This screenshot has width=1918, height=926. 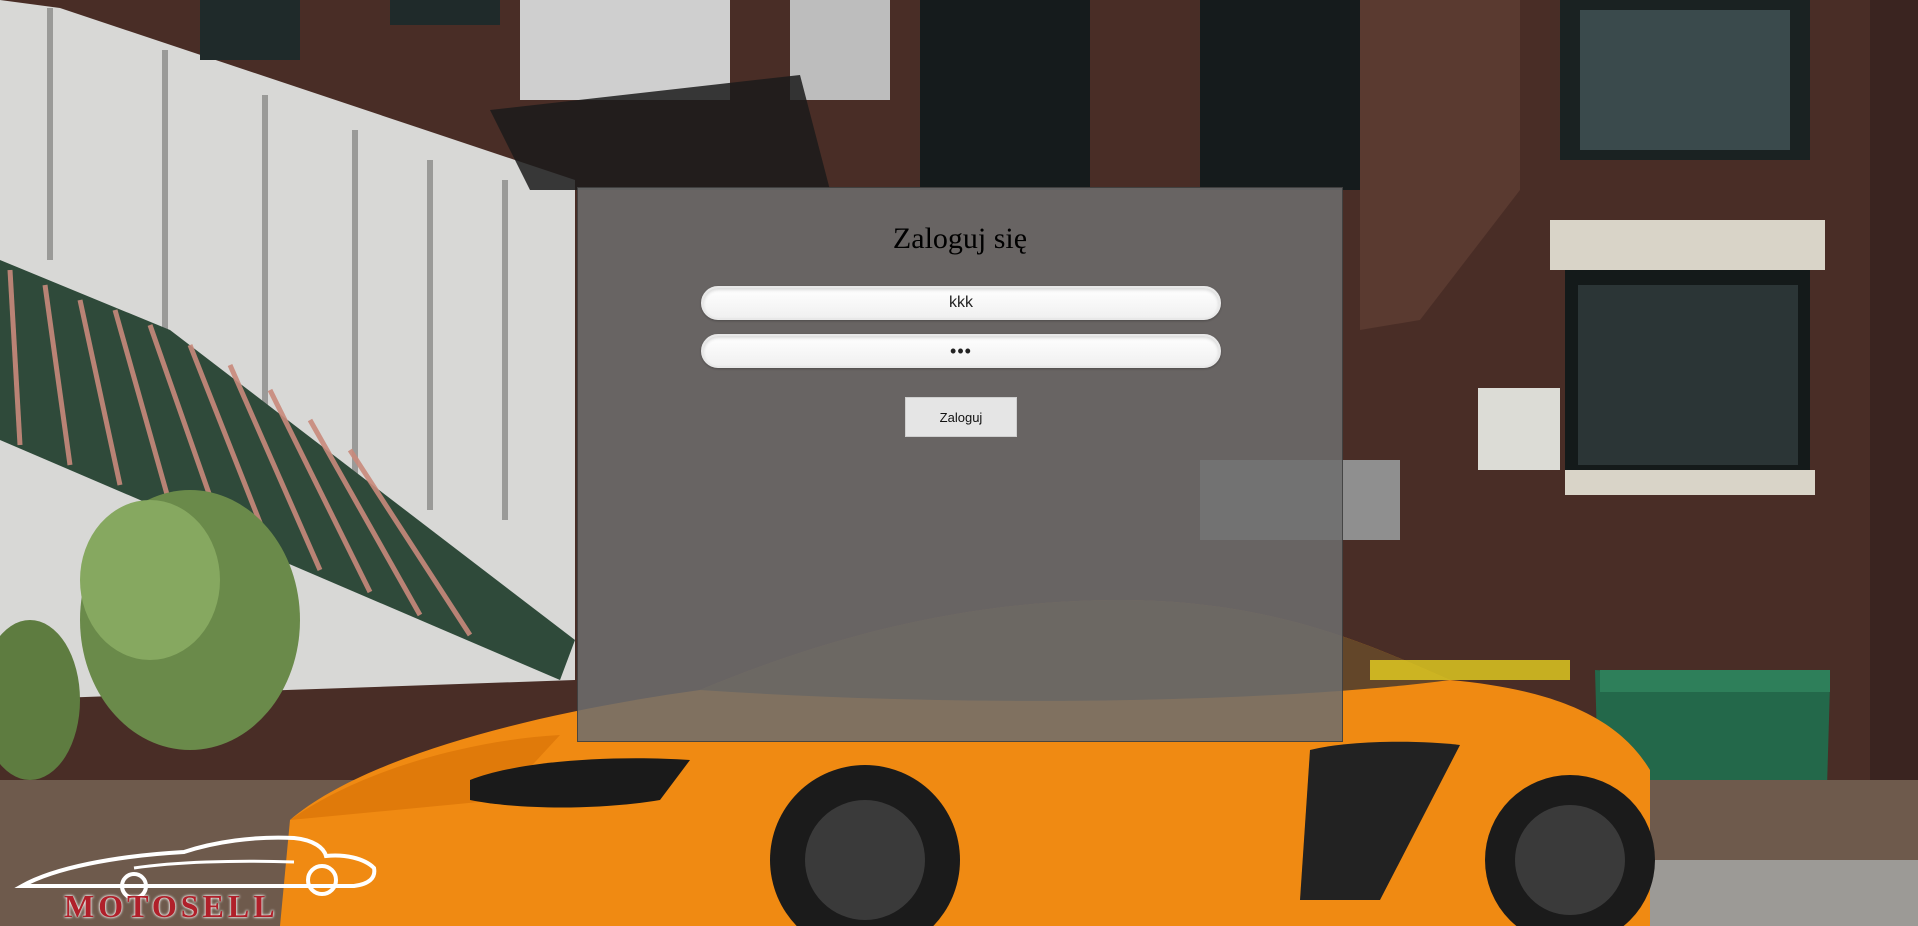 I want to click on password-input, so click(x=961, y=351).